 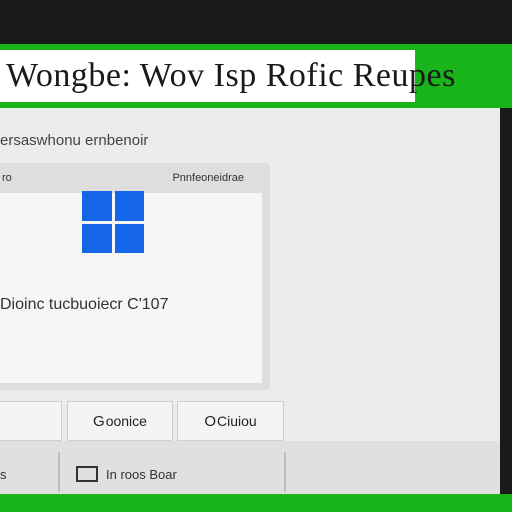 What do you see at coordinates (126, 421) in the screenshot?
I see `g-action-label: oonice` at bounding box center [126, 421].